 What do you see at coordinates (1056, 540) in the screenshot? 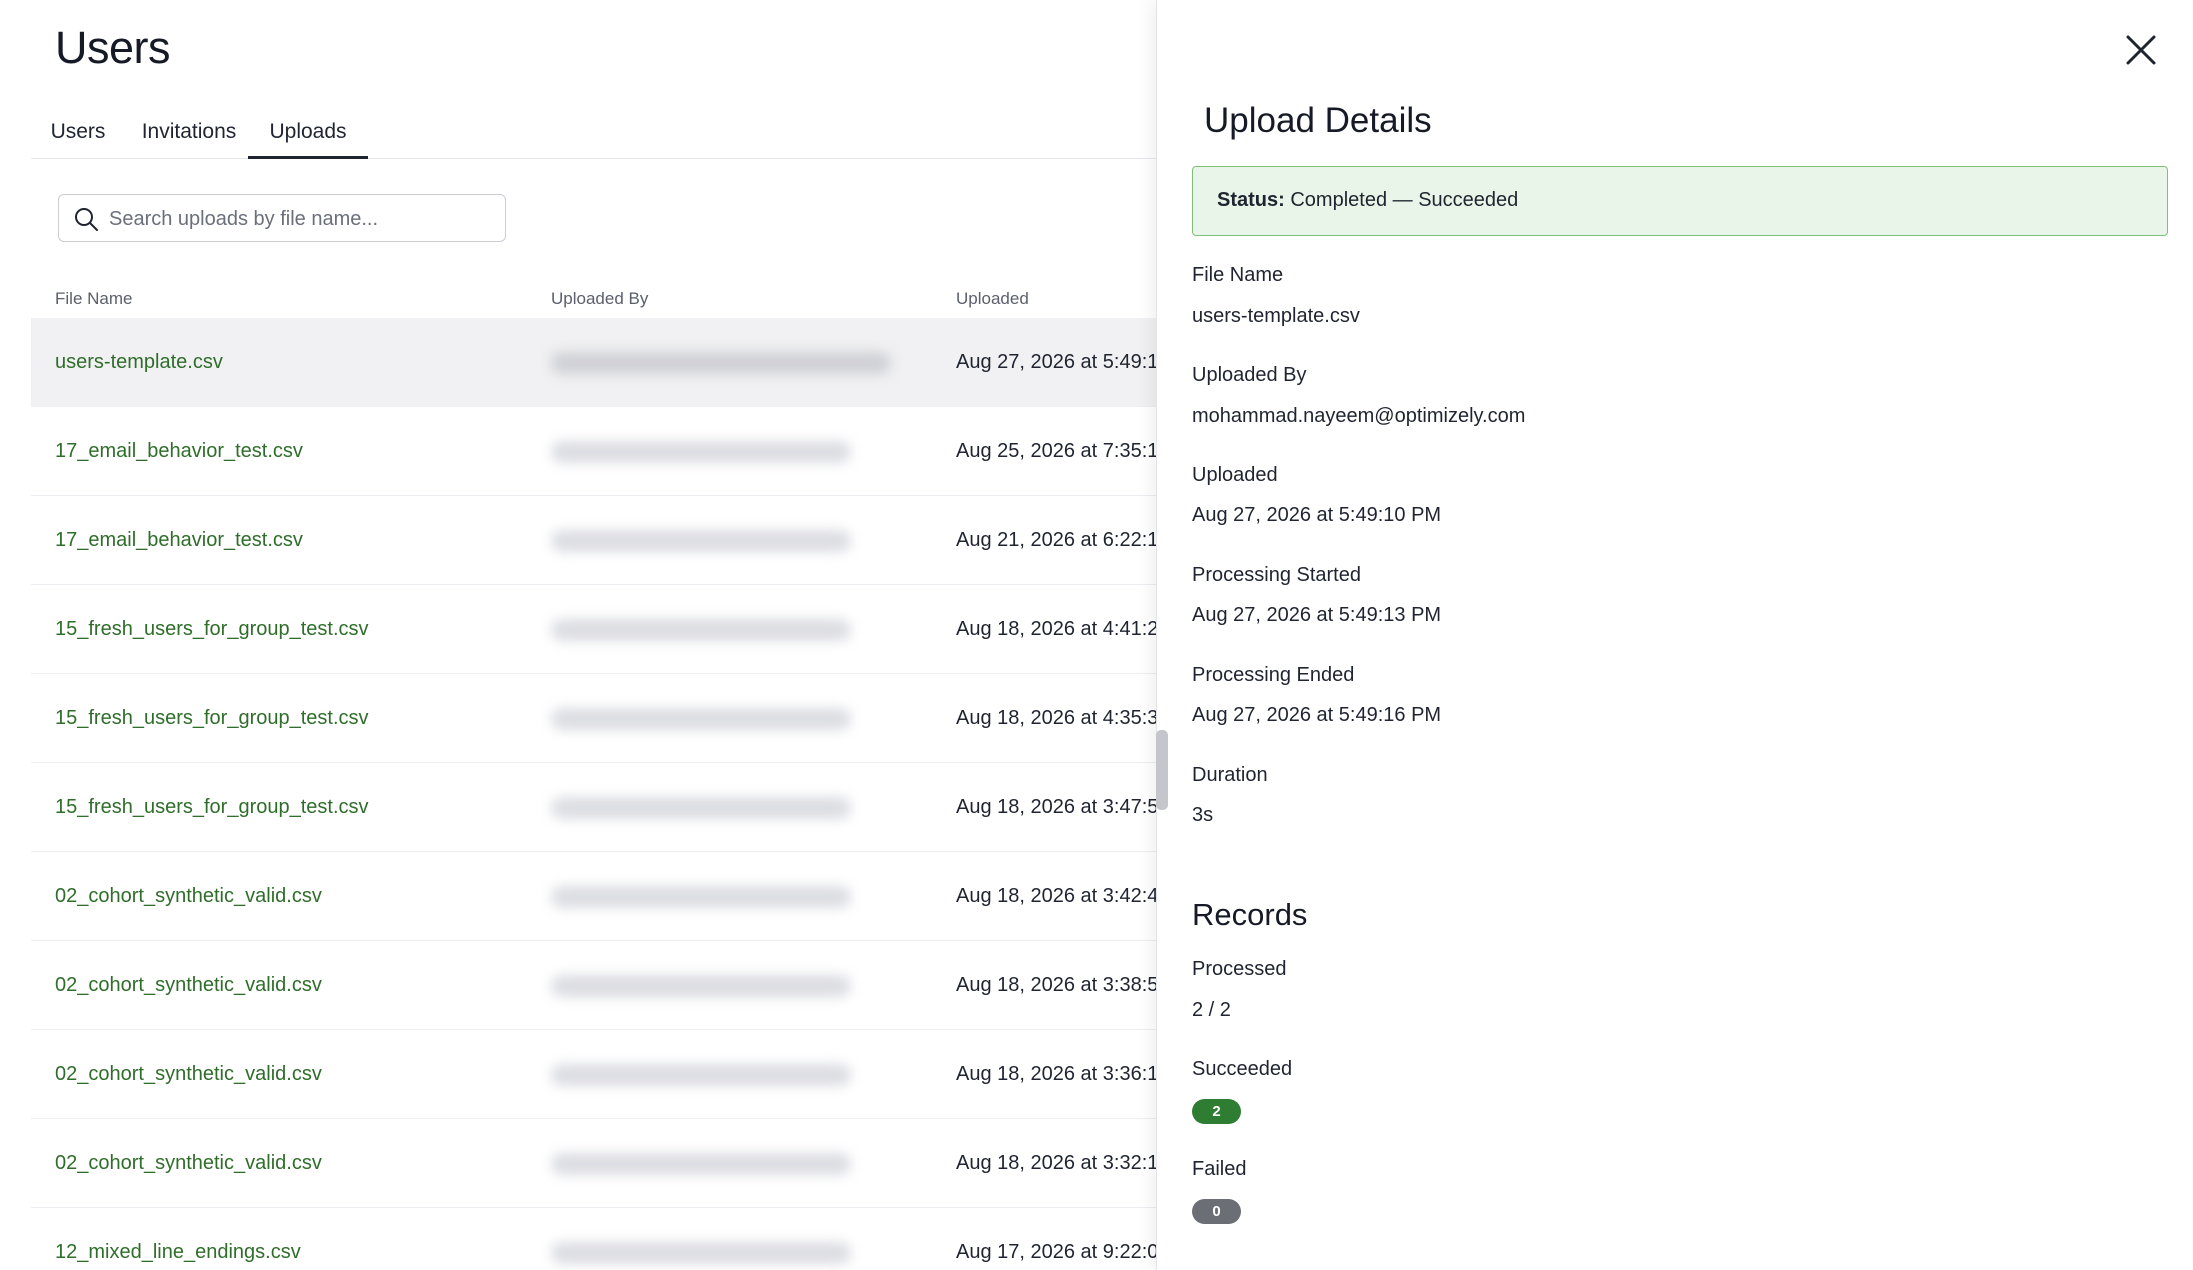
I see `uploaded-date: Aug 21, 2026 at 6:22:1` at bounding box center [1056, 540].